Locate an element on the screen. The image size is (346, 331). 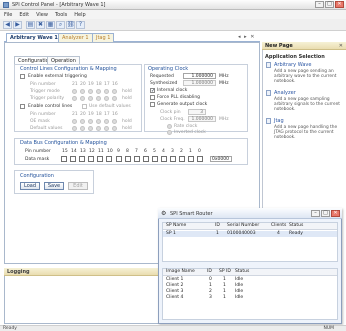
clock-freq-field: 1.000000 is located at coordinates (202, 119).